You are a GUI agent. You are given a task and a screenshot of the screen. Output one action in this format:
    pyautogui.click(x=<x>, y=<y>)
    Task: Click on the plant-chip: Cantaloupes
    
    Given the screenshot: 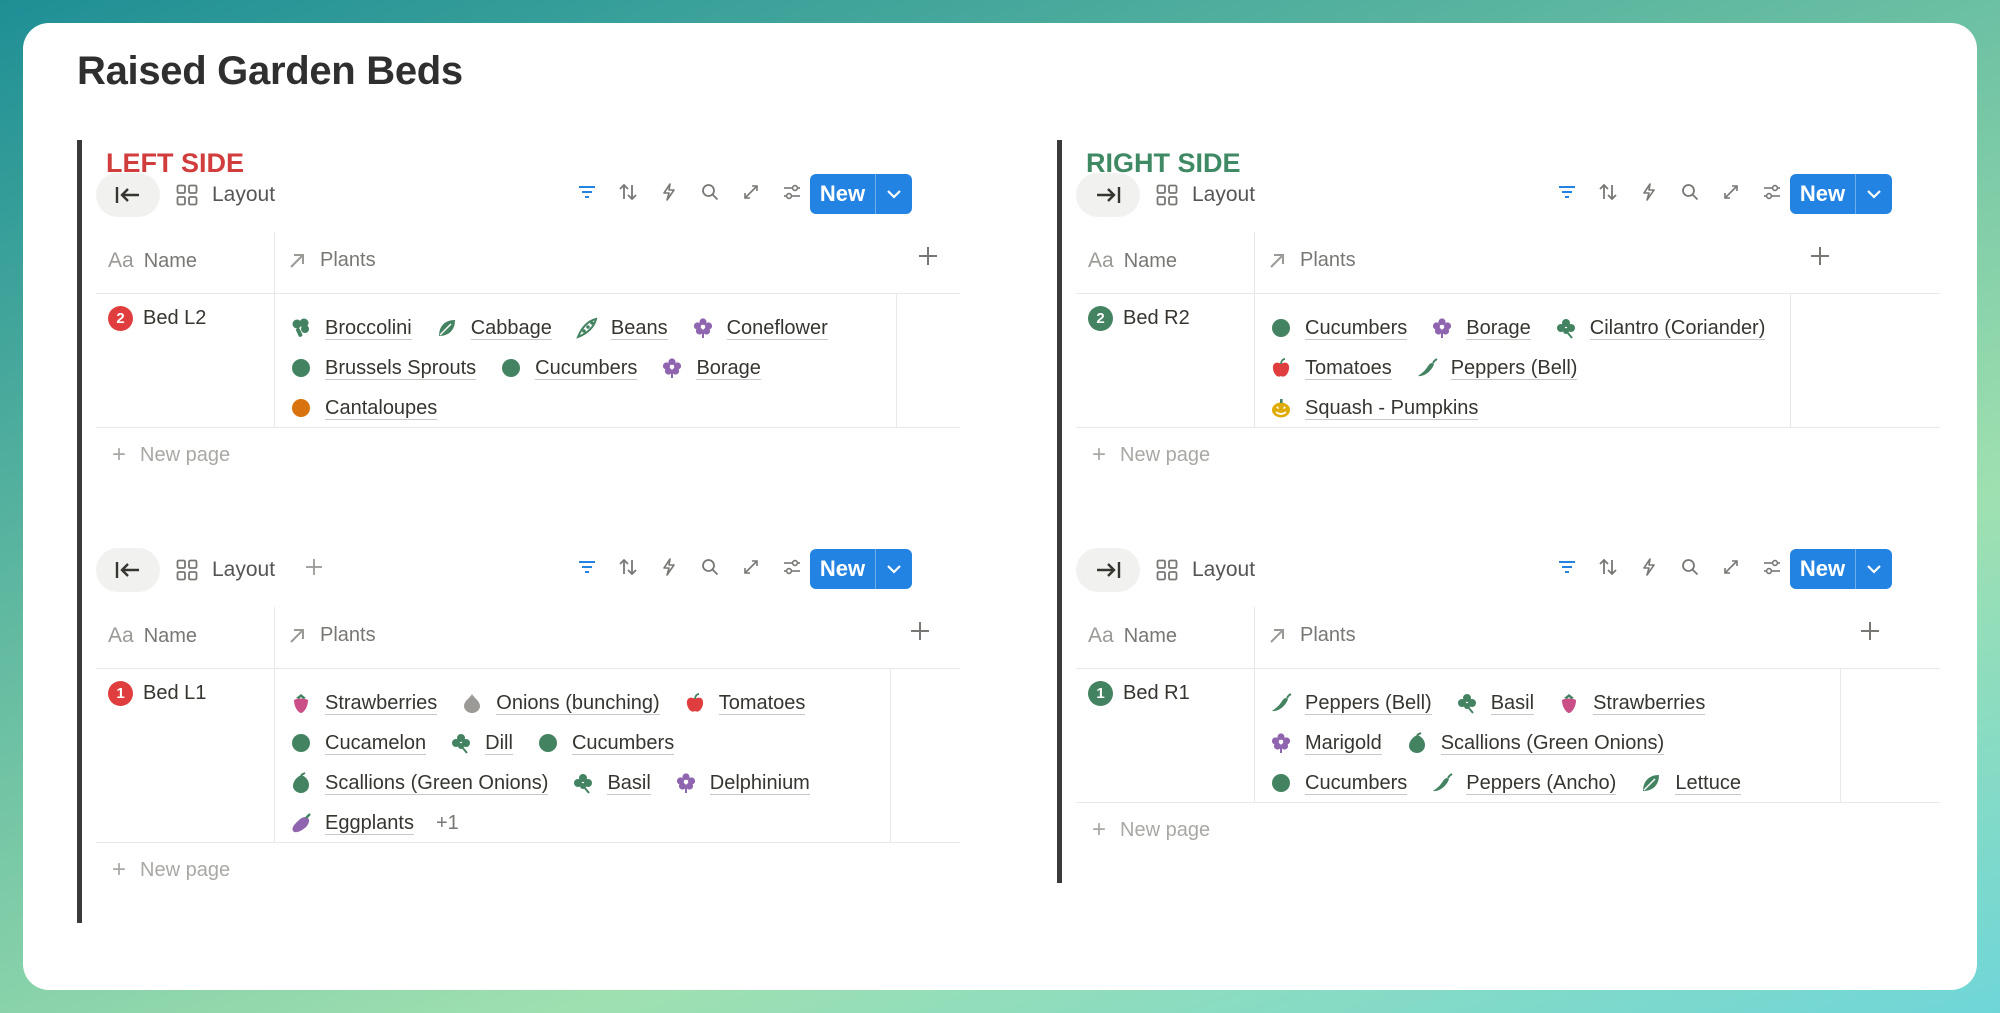 What is the action you would take?
    pyautogui.click(x=363, y=408)
    